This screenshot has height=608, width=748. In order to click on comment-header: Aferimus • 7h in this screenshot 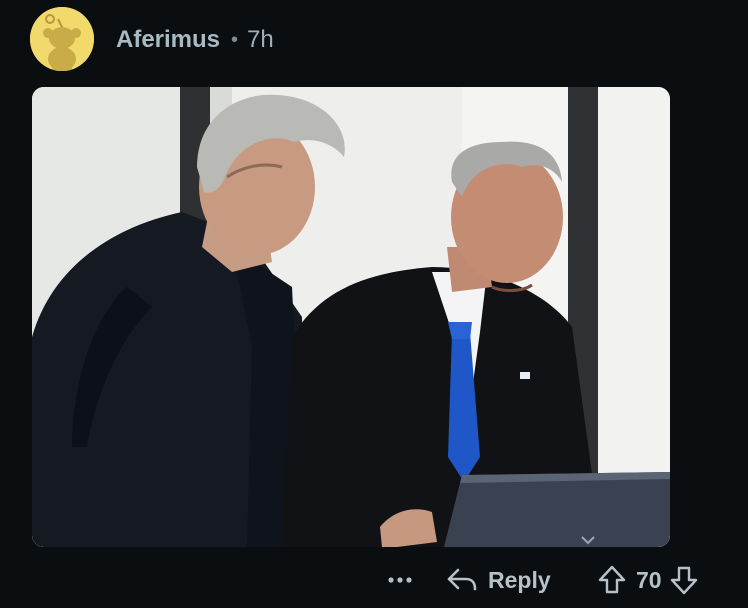, I will do `click(195, 40)`.